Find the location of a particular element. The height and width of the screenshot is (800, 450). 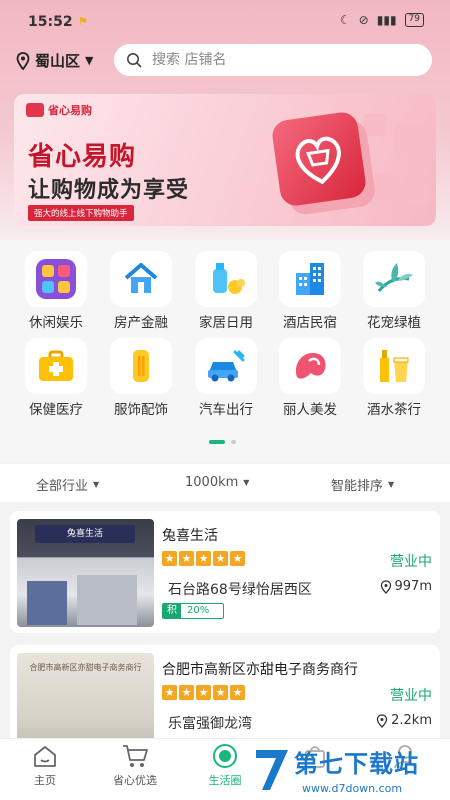

distance-value: 2.2km is located at coordinates (411, 720).